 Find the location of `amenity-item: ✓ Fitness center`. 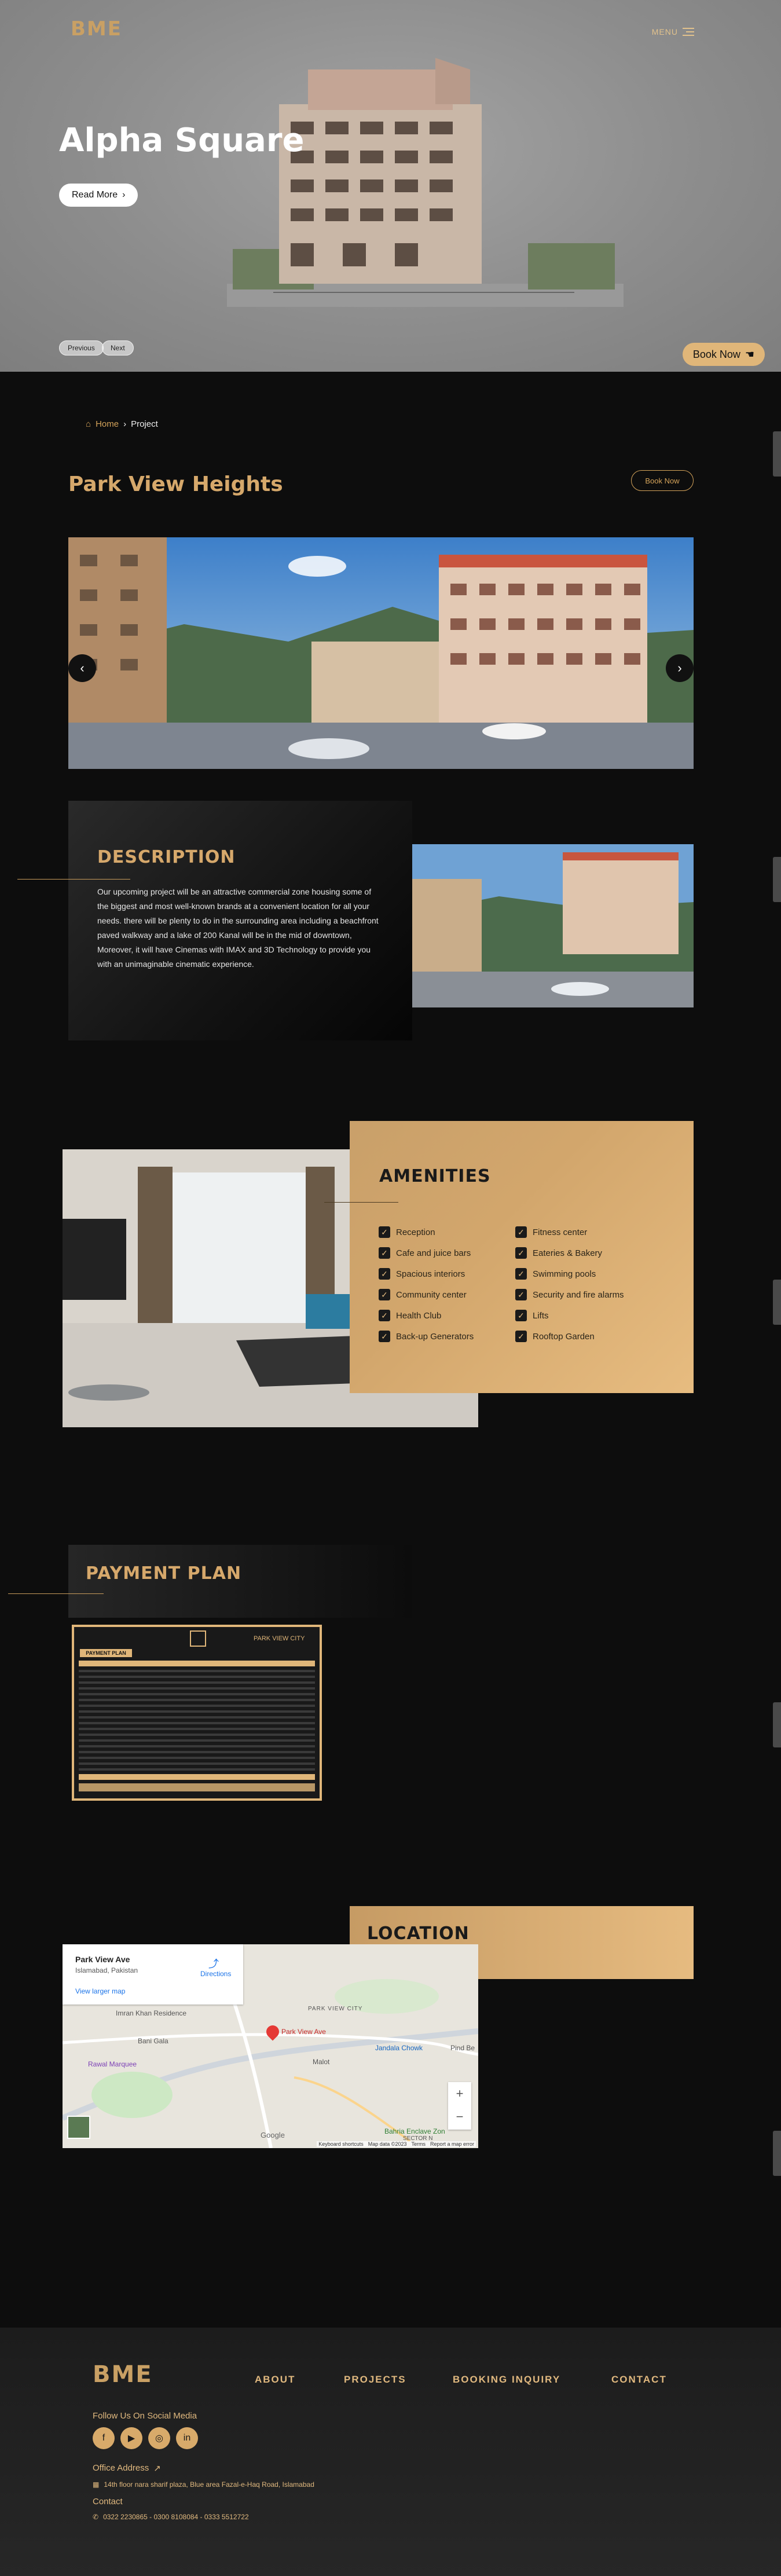

amenity-item: ✓ Fitness center is located at coordinates (551, 1232).